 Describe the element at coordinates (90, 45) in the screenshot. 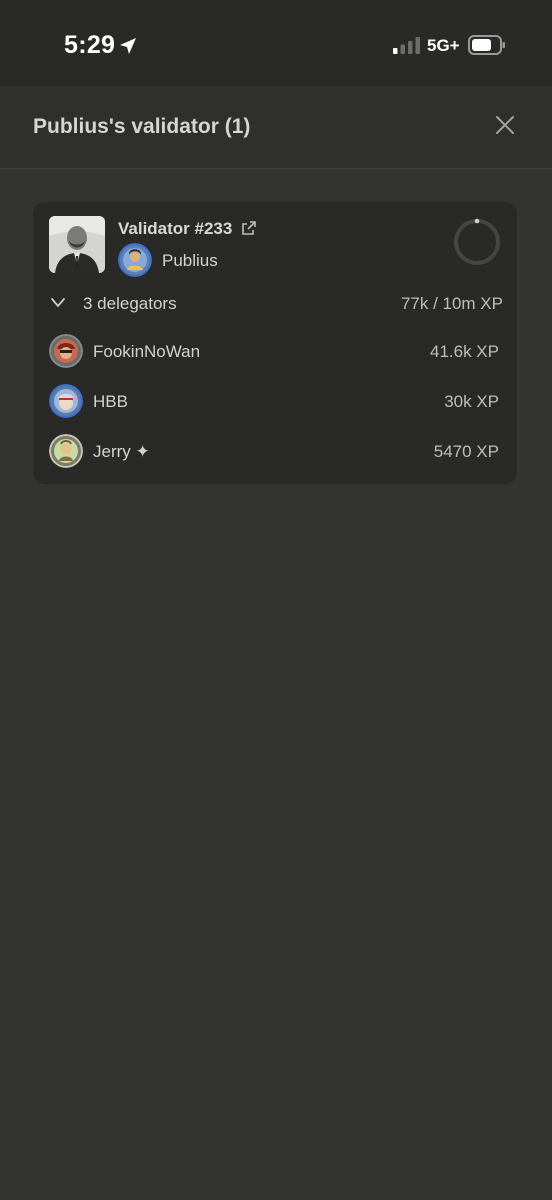

I see `status-time: 5:29` at that location.